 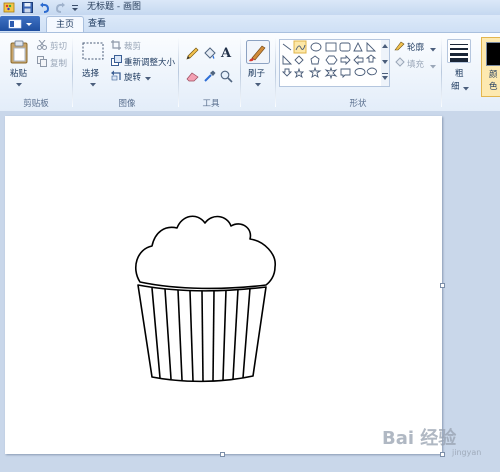 What do you see at coordinates (60, 7) in the screenshot?
I see `redo-icon` at bounding box center [60, 7].